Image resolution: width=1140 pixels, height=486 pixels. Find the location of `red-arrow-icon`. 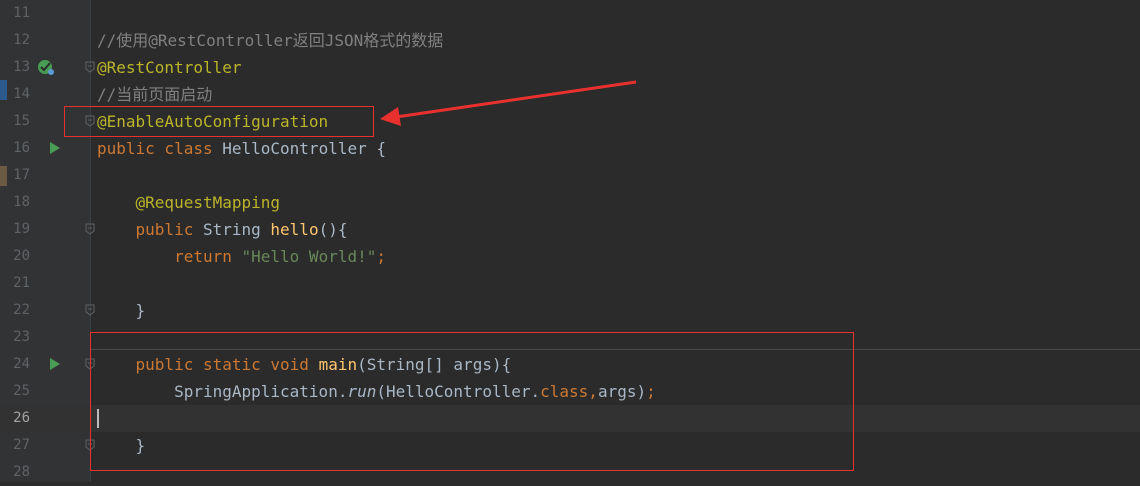

red-arrow-icon is located at coordinates (508, 103).